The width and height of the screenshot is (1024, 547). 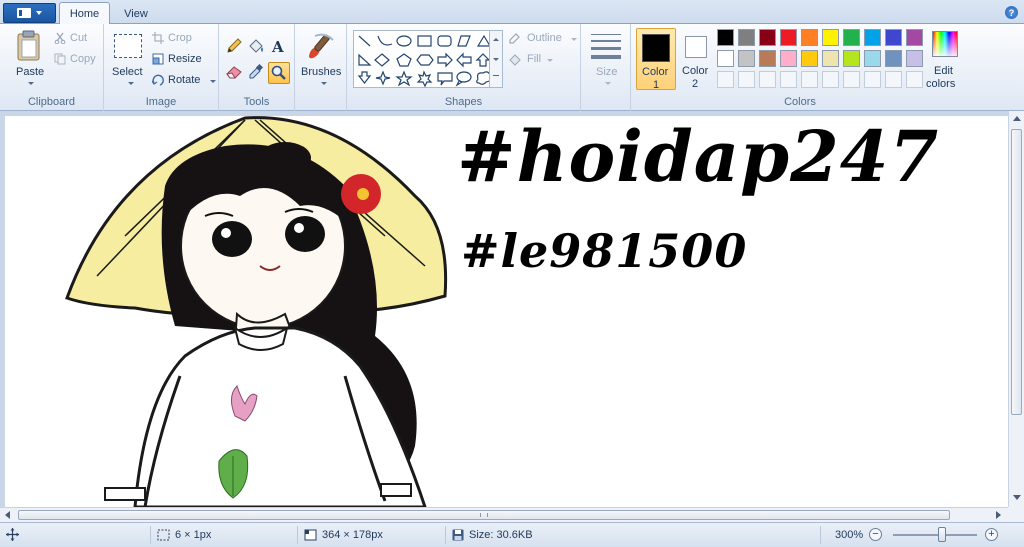 What do you see at coordinates (501, 535) in the screenshot?
I see `file-size-text: Size: 30.6KB` at bounding box center [501, 535].